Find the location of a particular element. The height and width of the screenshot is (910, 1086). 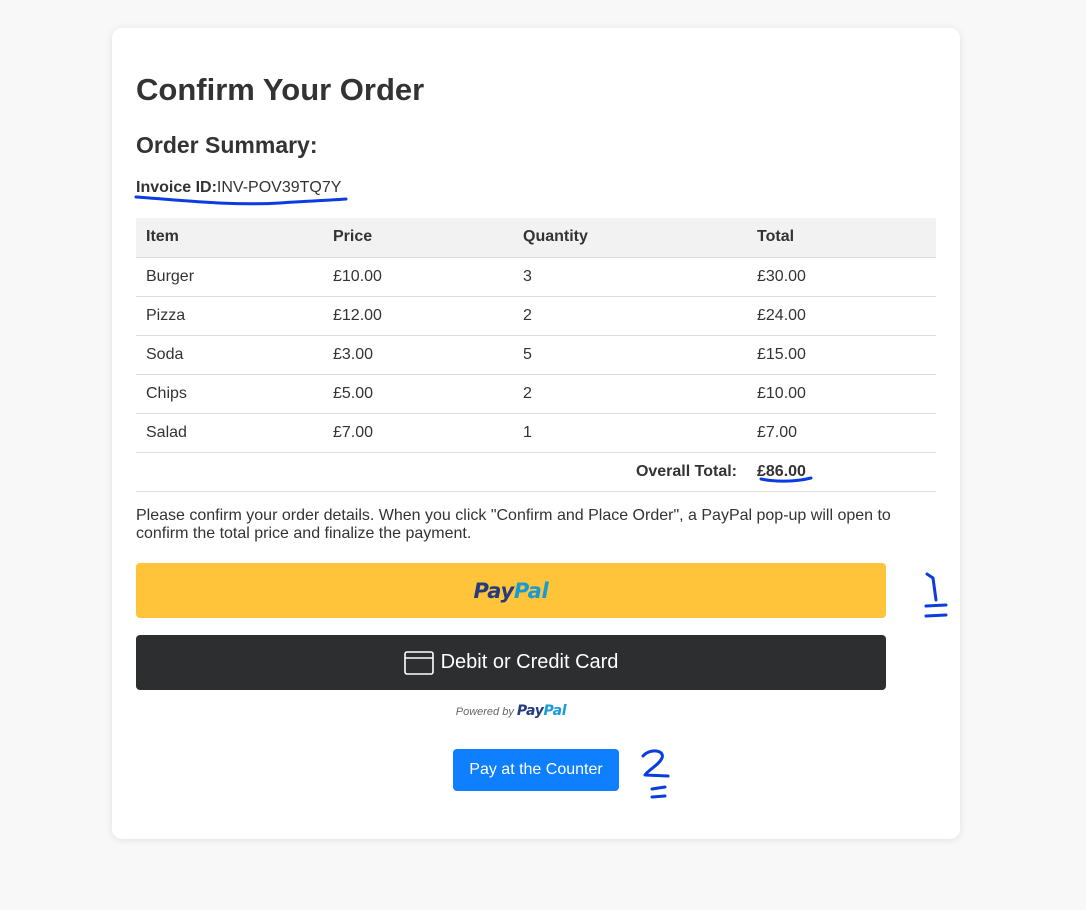

overall-total-label: Overall Total: is located at coordinates (441, 472).